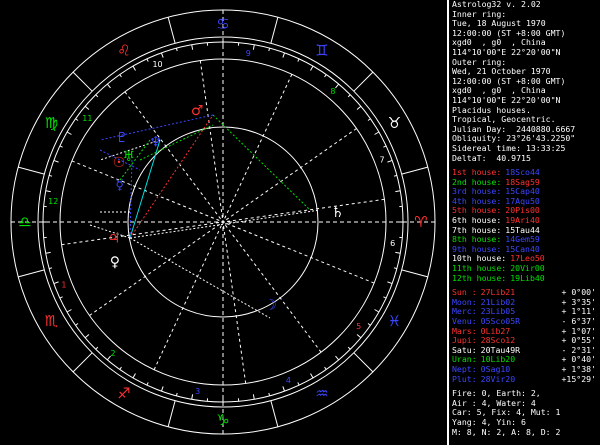 This screenshot has width=600, height=445. What do you see at coordinates (514, 129) in the screenshot?
I see `julian-day: Julian Day: 2440880.6667` at bounding box center [514, 129].